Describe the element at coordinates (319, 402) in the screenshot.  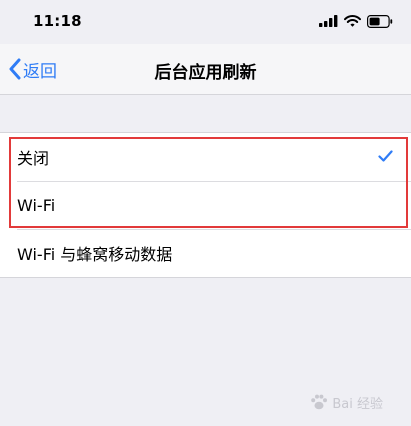
I see `paw-icon` at that location.